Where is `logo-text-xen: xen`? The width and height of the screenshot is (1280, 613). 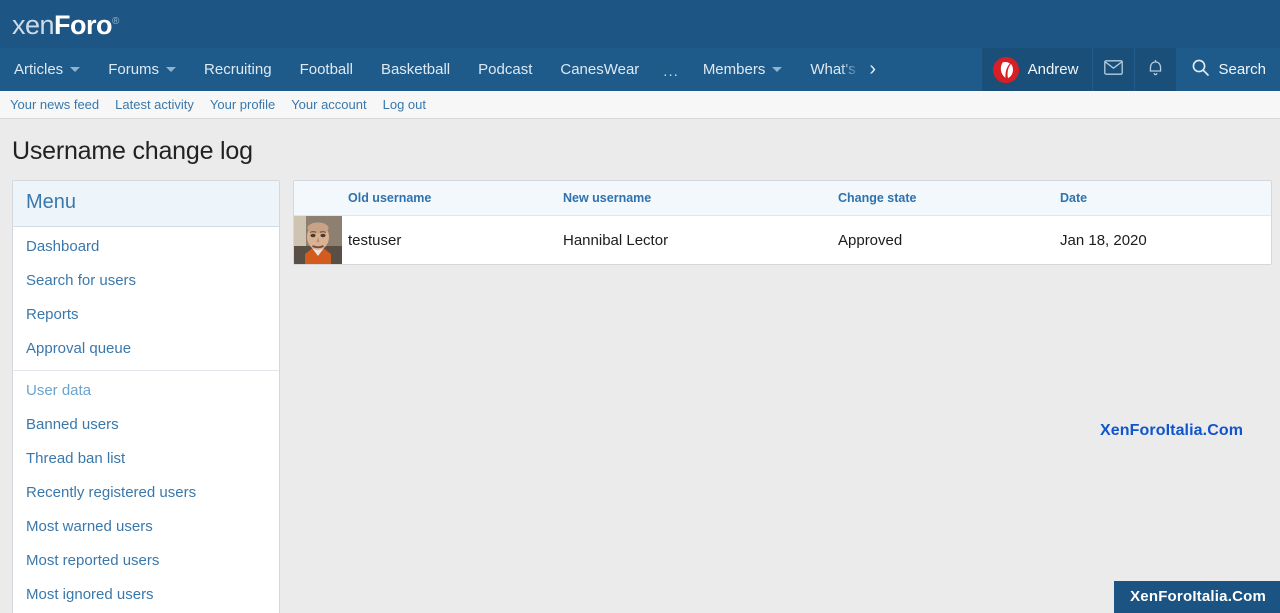 logo-text-xen: xen is located at coordinates (33, 25).